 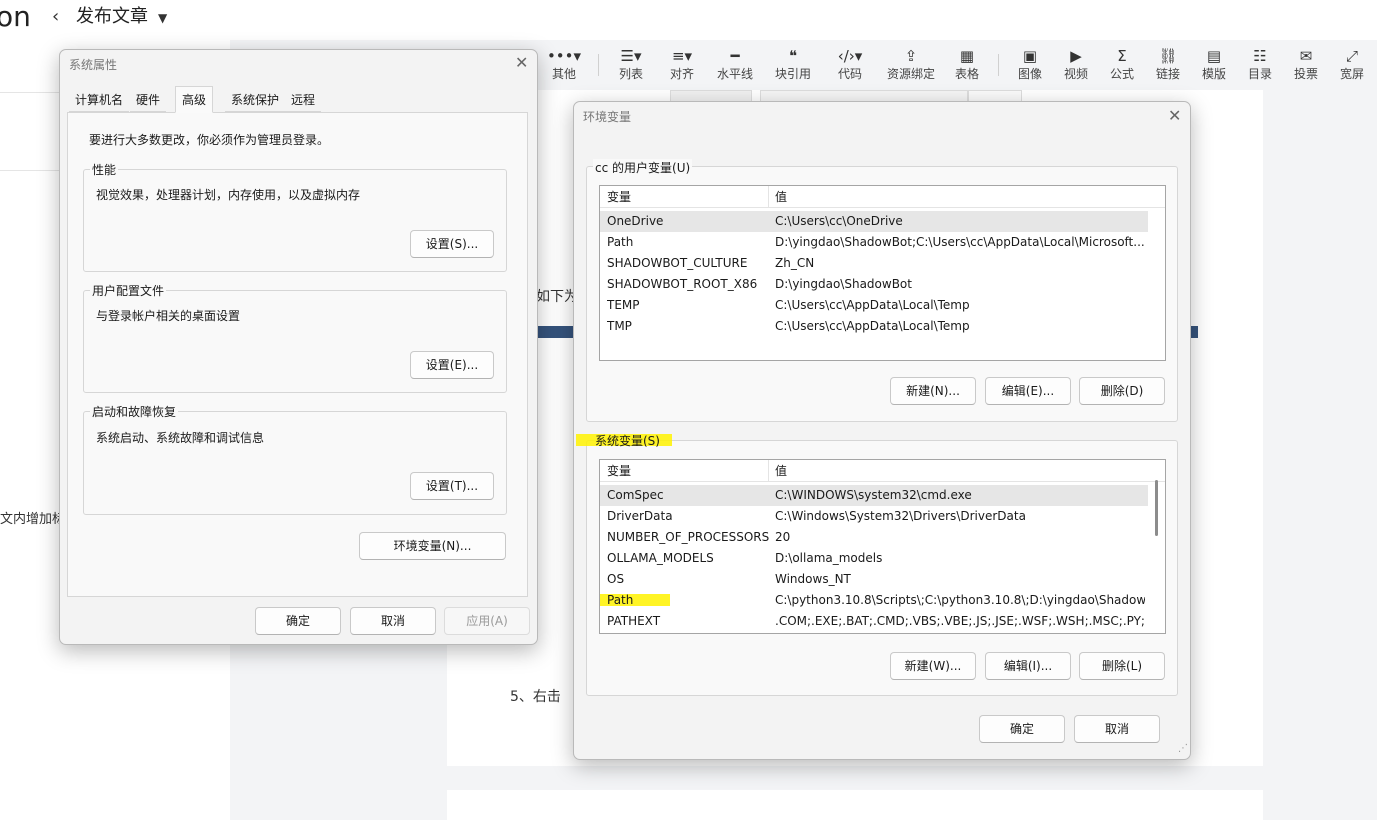 I want to click on group-description: 视觉效果，处理器计划，内存使用，以及虚拟内存, so click(x=228, y=195).